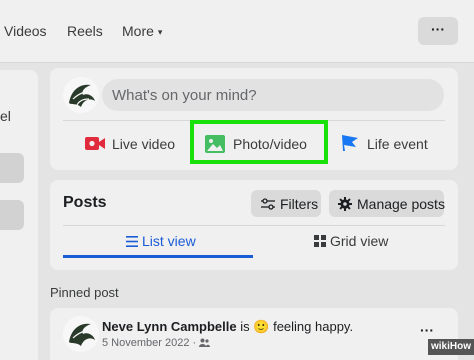 This screenshot has height=360, width=474. I want to click on feeling-emoji-icon: 🙂, so click(261, 326).